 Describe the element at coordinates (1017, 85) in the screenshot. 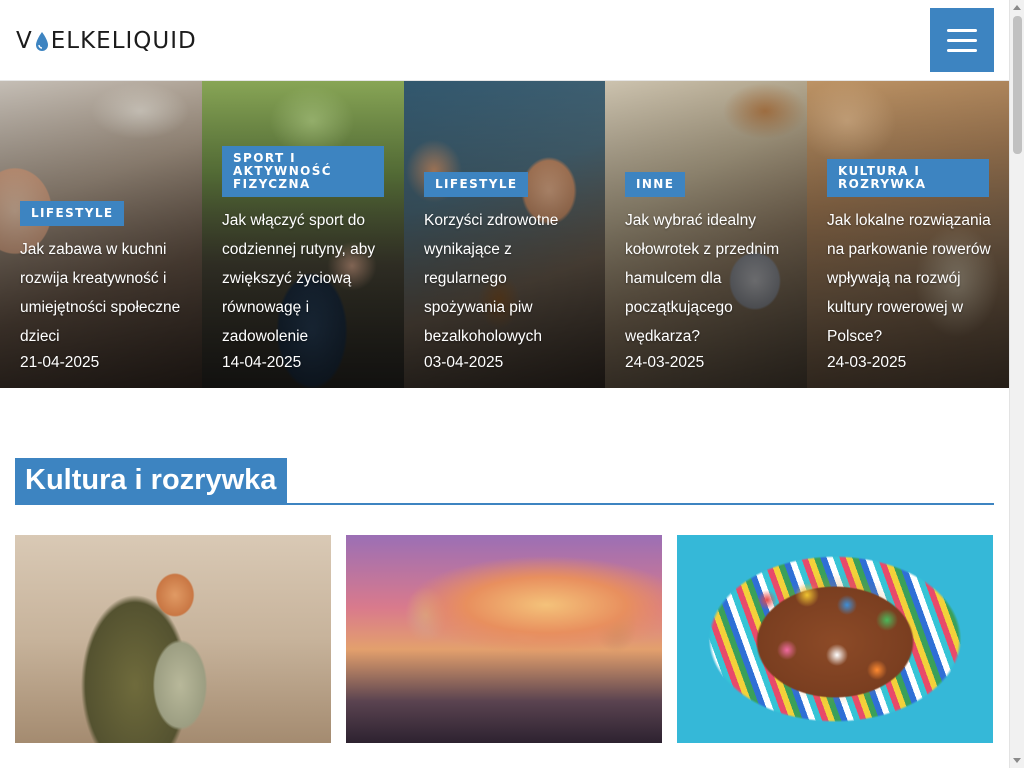

I see `scrollbar-thumb` at that location.